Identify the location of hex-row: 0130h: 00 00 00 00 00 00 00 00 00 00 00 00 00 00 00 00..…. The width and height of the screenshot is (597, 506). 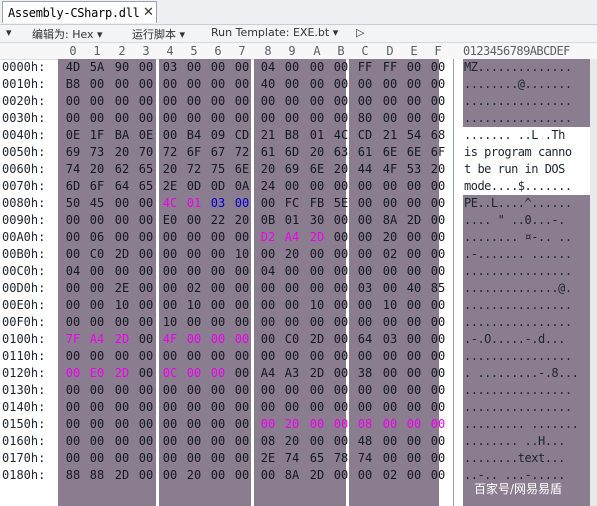
(298, 390).